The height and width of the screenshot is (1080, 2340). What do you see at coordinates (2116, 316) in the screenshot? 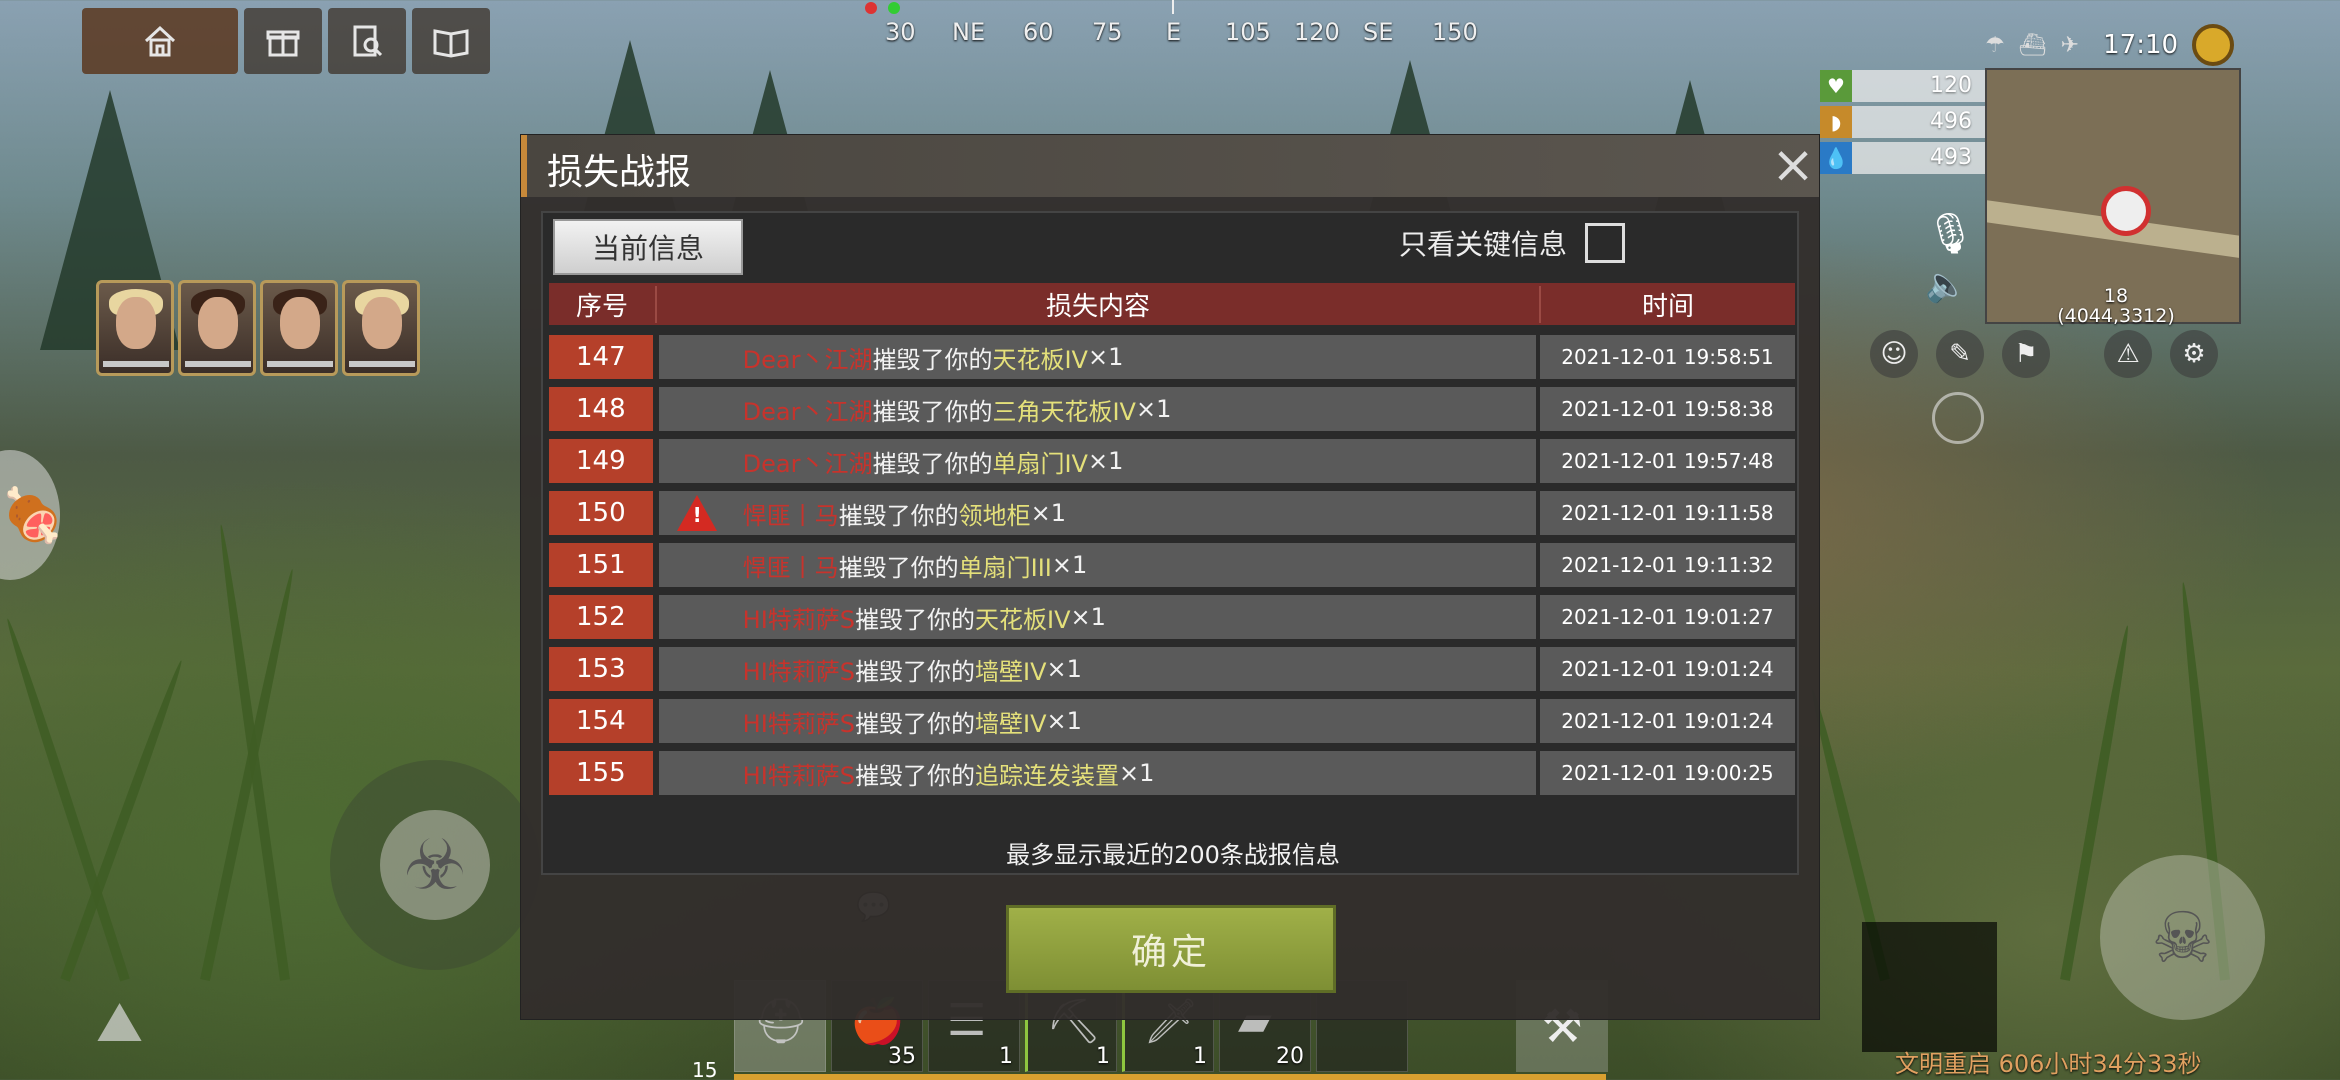
I see `minimap-coordinates: (4044,3312)` at bounding box center [2116, 316].